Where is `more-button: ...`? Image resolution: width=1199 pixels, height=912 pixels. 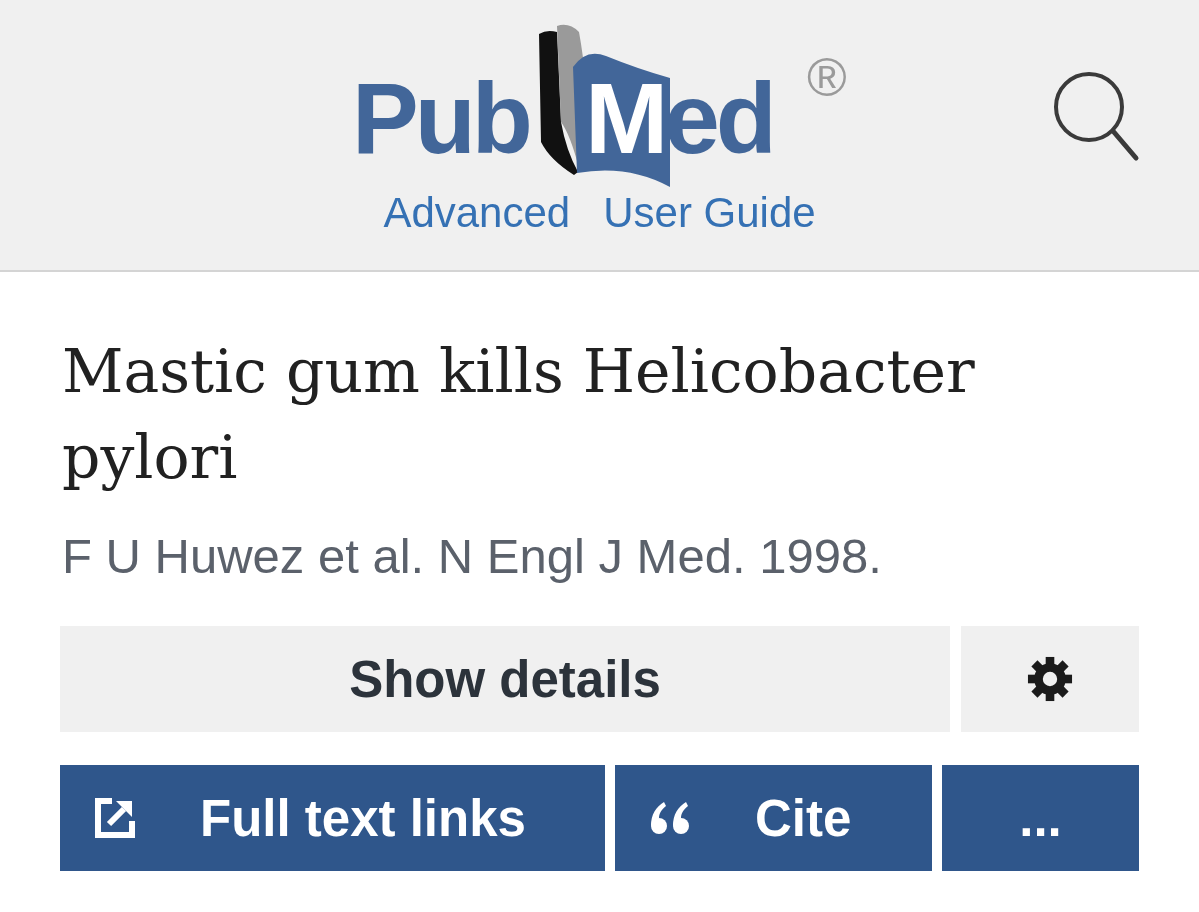 more-button: ... is located at coordinates (1040, 818).